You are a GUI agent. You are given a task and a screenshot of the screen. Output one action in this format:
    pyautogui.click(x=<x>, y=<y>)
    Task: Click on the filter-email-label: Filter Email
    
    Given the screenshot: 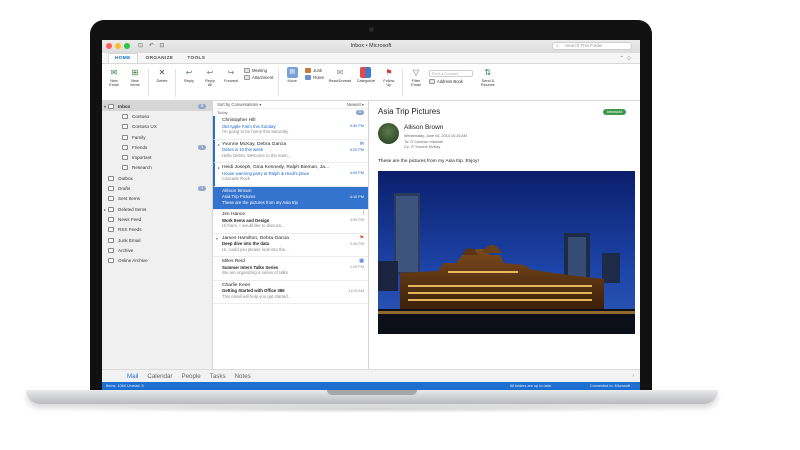 What is the action you would take?
    pyautogui.click(x=416, y=83)
    